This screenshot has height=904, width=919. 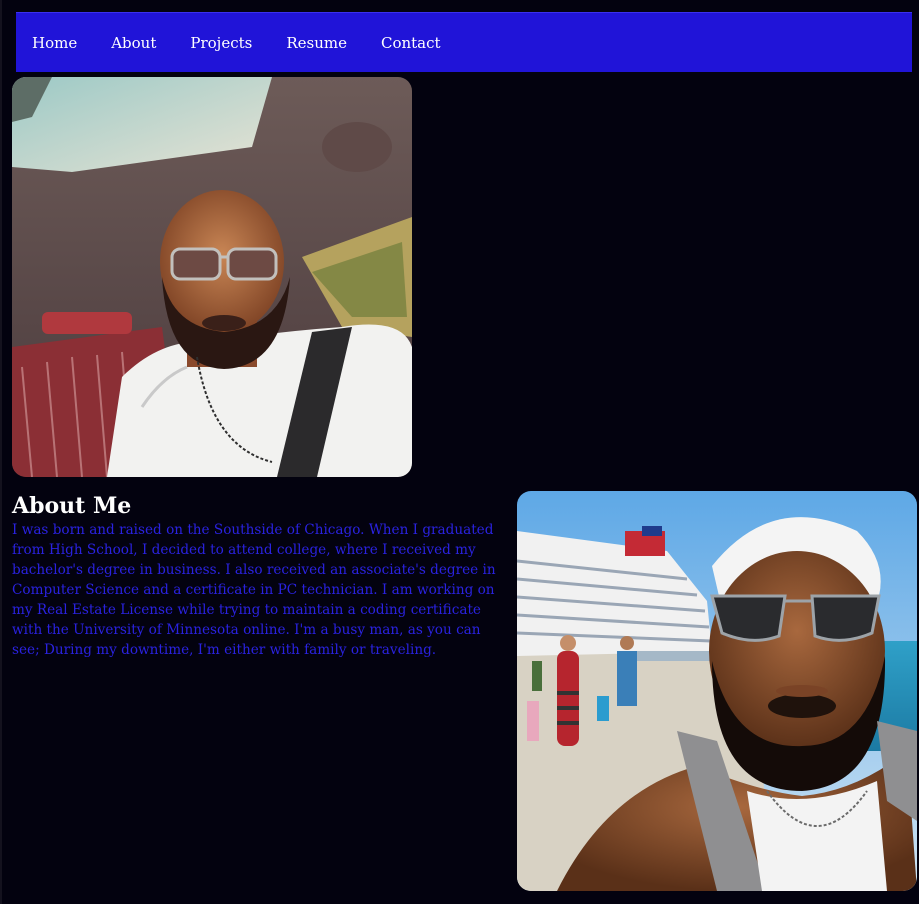 What do you see at coordinates (316, 43) in the screenshot?
I see `nav-resume-link: Resume` at bounding box center [316, 43].